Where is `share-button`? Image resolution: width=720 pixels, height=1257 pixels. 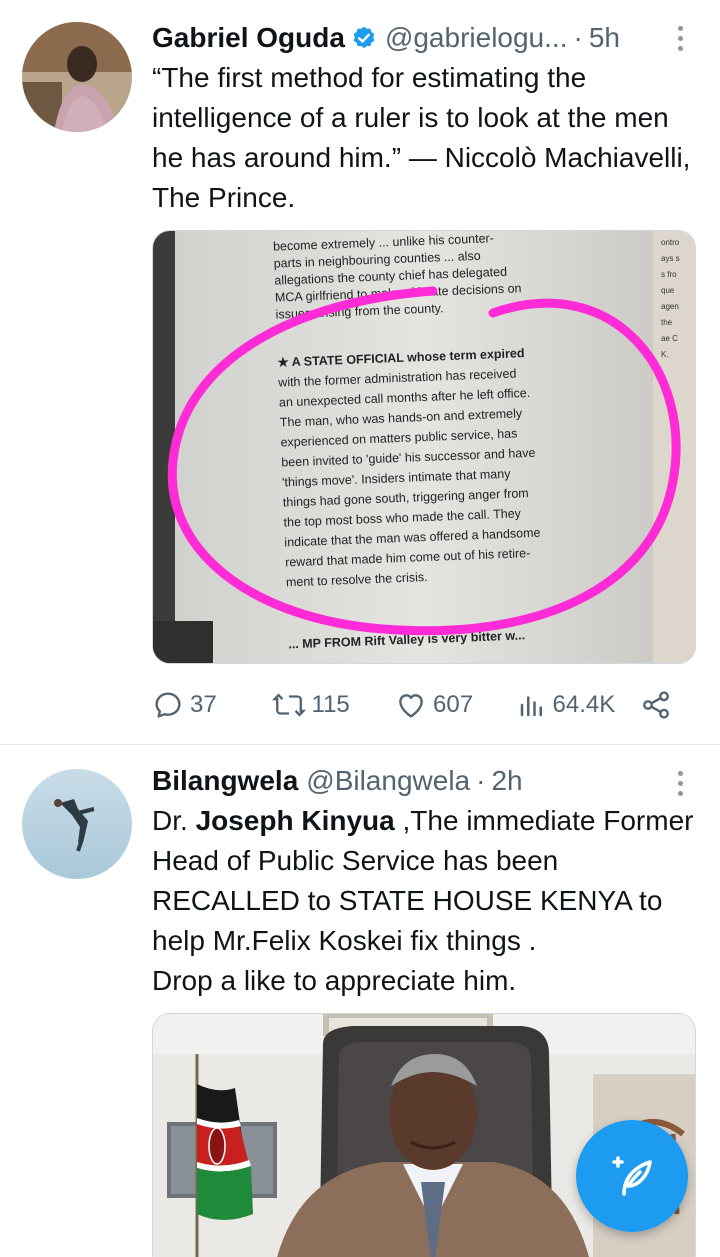
share-button is located at coordinates (656, 705).